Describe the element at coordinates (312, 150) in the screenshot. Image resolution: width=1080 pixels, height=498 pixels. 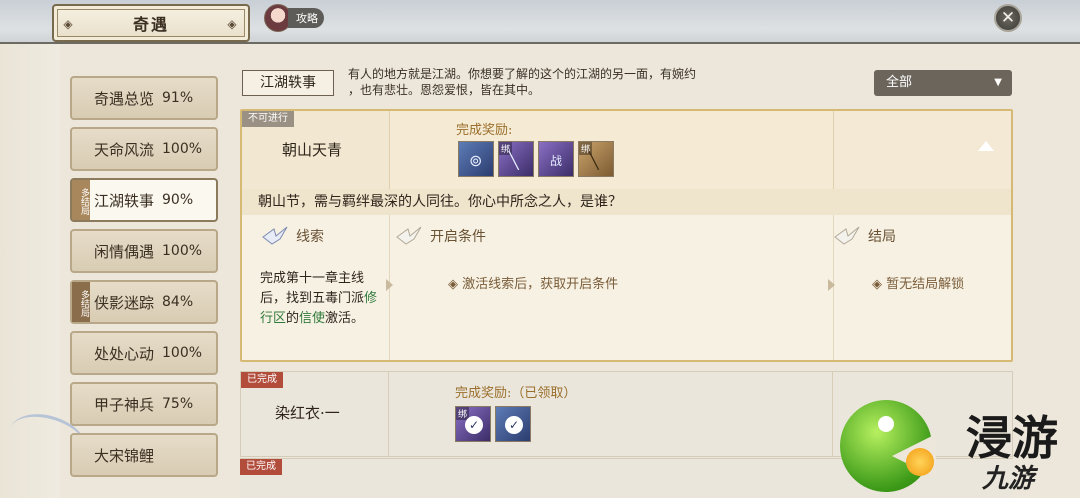
I see `quest-name: 朝山天青` at that location.